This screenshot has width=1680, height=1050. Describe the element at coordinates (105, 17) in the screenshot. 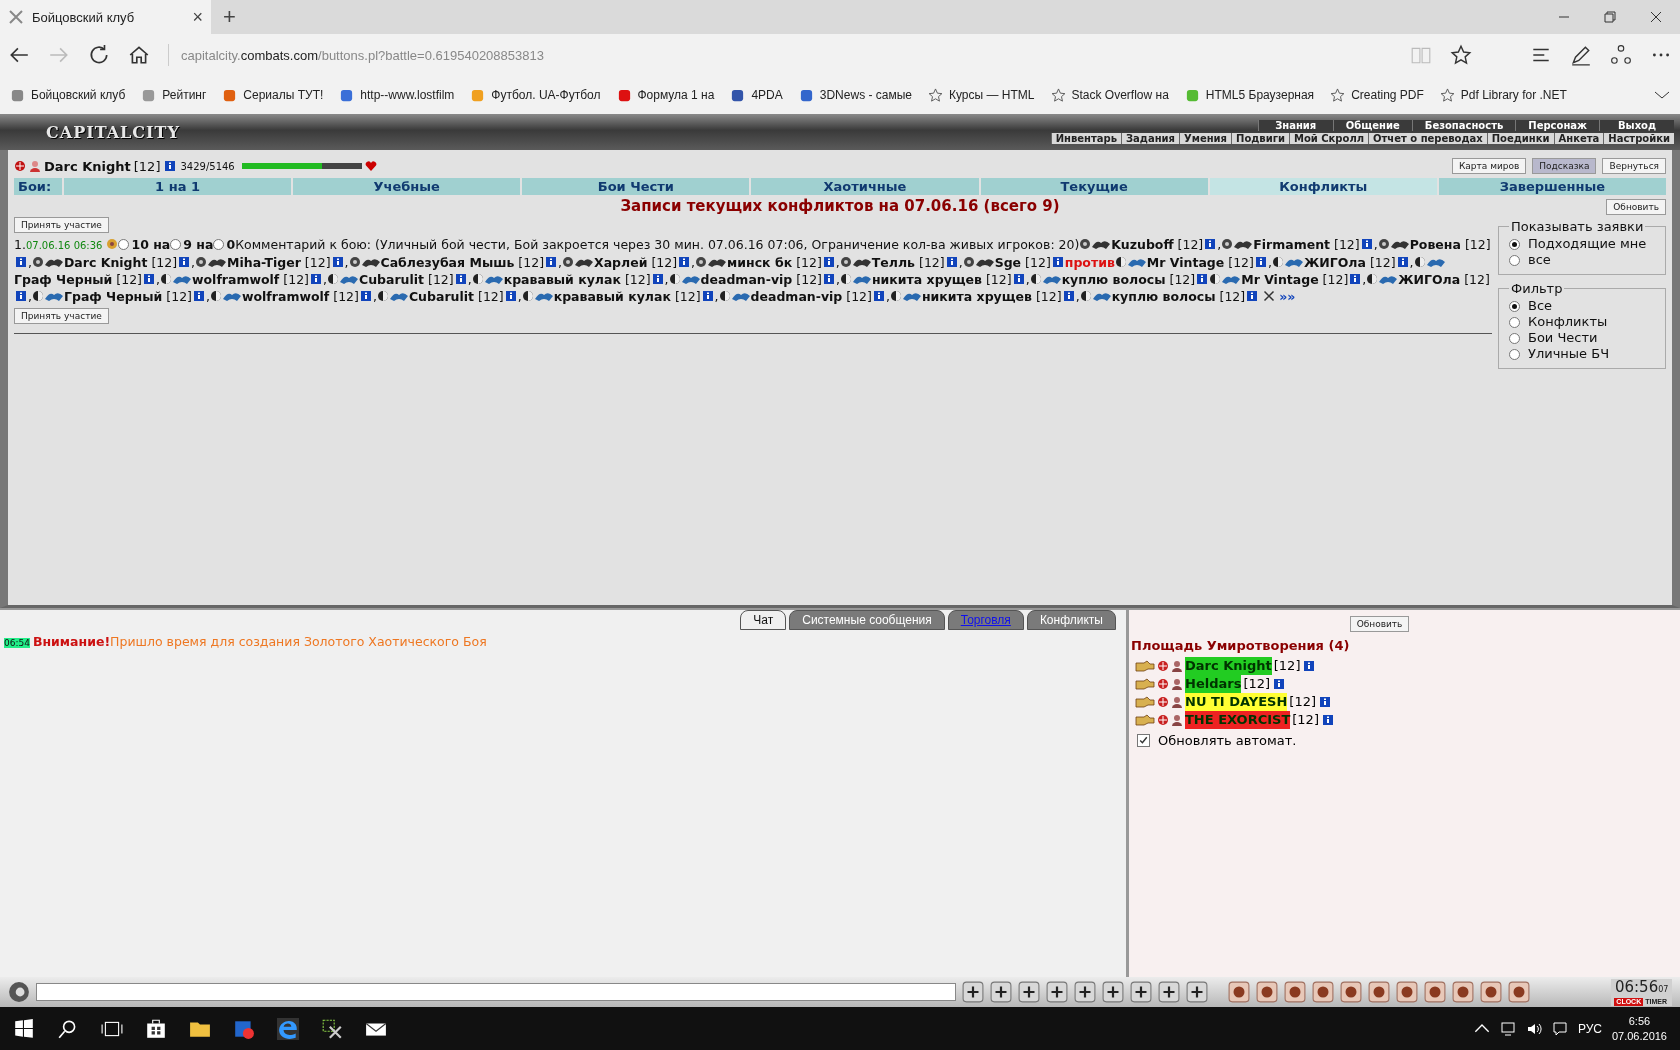

I see `browser-tab: Бойцовский клуб ×` at that location.